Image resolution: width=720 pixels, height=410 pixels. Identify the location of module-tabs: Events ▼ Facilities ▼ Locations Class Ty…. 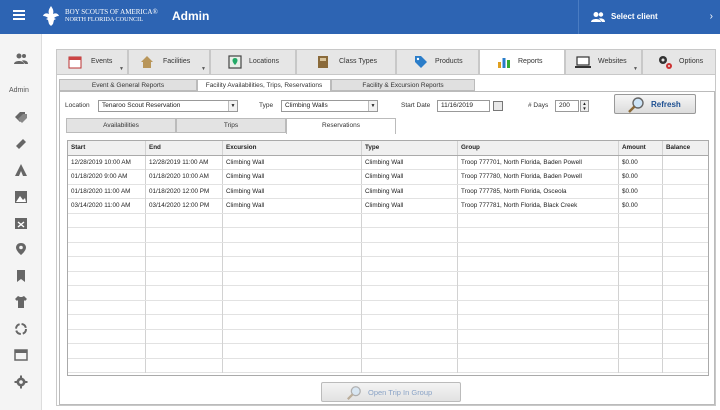
(386, 62).